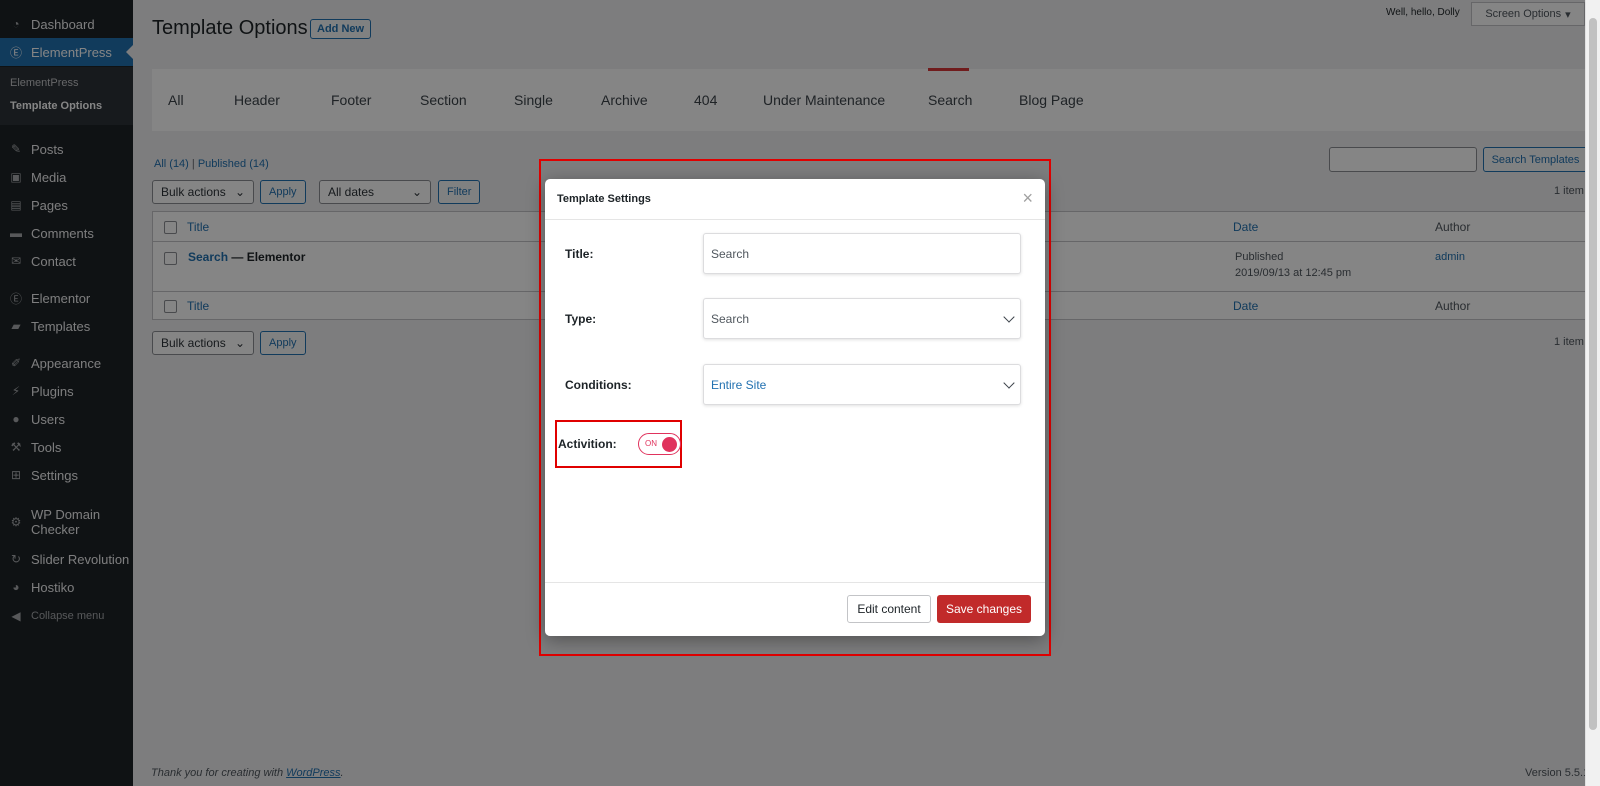 Image resolution: width=1600 pixels, height=786 pixels. I want to click on activation-label: Activition:, so click(587, 444).